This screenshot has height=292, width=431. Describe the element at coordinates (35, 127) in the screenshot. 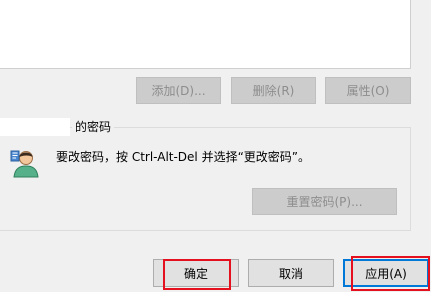

I see `redacted-username` at that location.